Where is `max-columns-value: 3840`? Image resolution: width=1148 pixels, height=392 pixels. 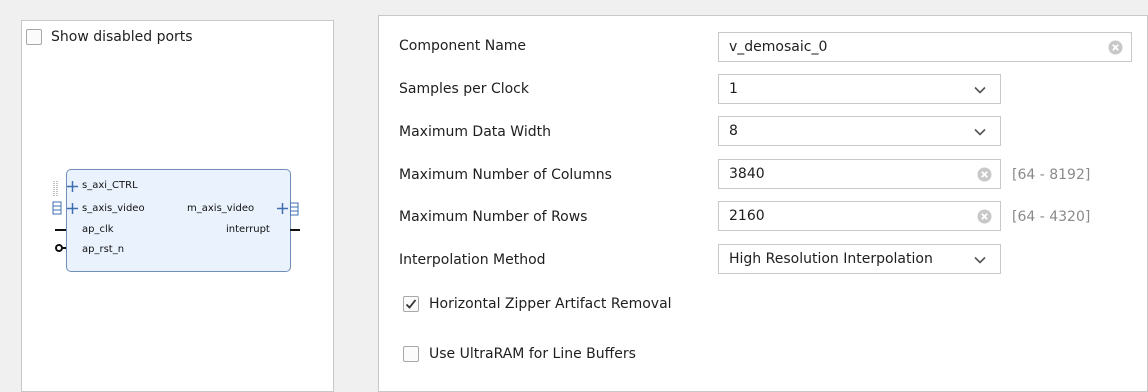
max-columns-value: 3840 is located at coordinates (747, 174).